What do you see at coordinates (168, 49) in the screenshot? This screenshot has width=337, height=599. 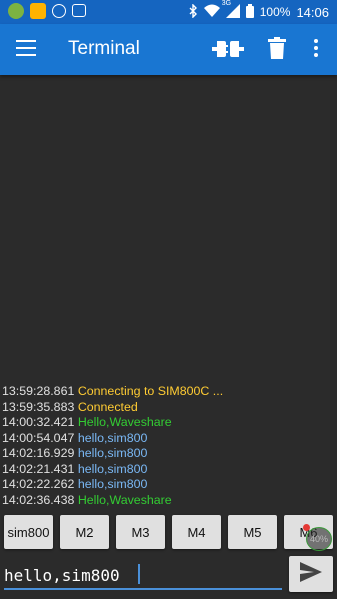 I see `app-bar: Terminal` at bounding box center [168, 49].